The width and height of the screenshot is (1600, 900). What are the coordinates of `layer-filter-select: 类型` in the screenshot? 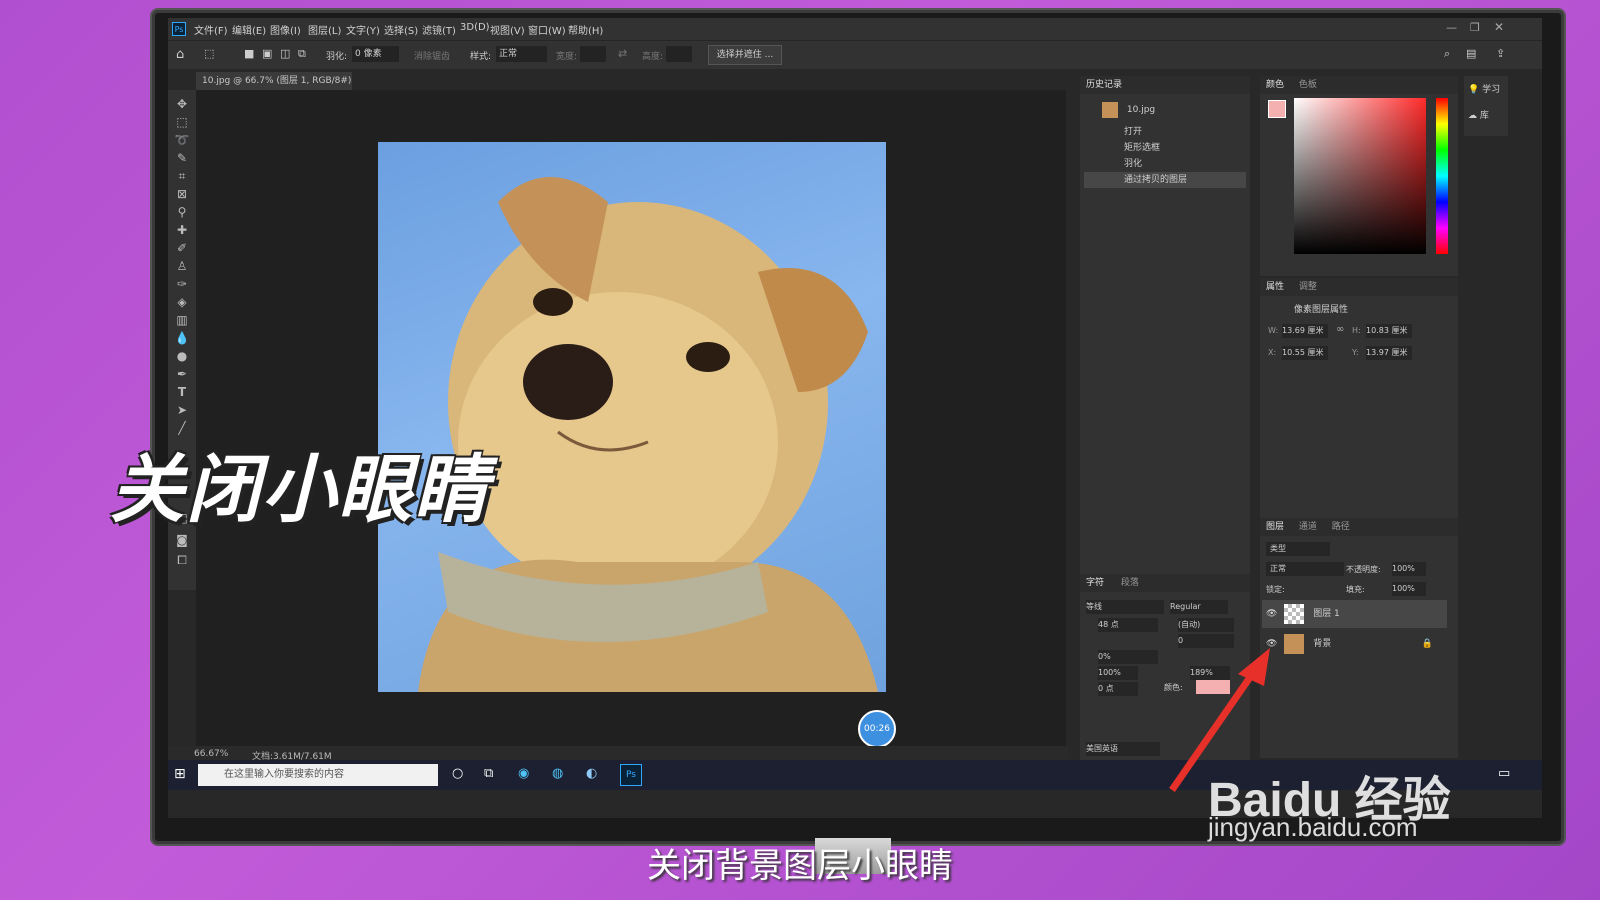 It's located at (1298, 549).